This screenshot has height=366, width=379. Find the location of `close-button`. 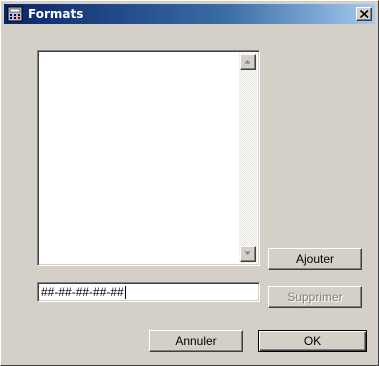

close-button is located at coordinates (364, 14).